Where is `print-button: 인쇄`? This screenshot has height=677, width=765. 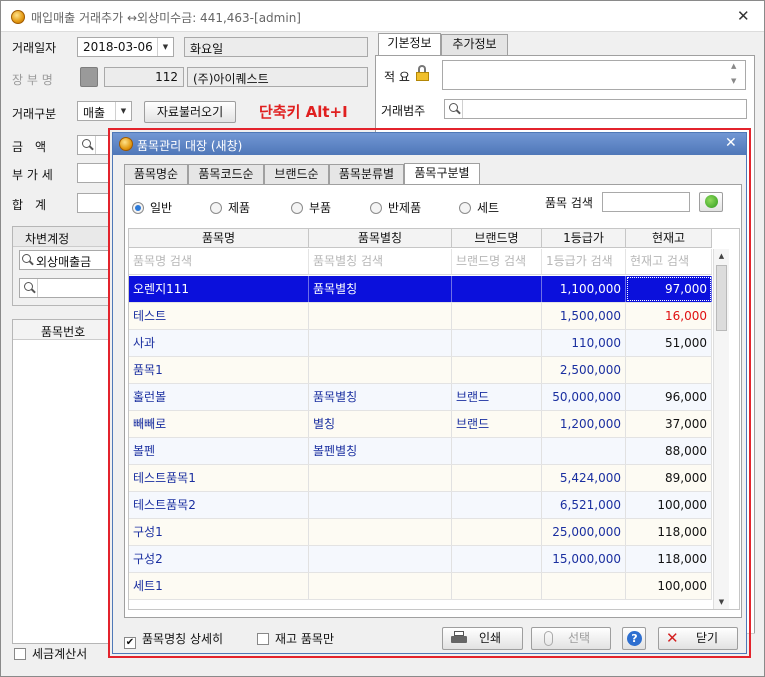
print-button: 인쇄 is located at coordinates (482, 638).